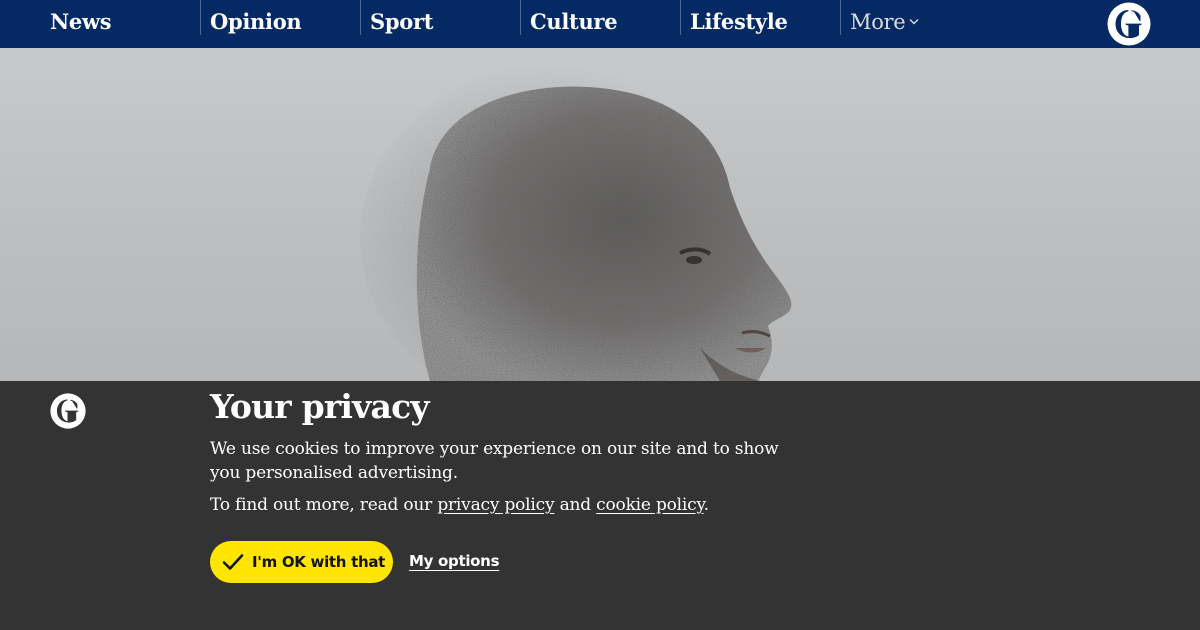 The width and height of the screenshot is (1200, 630). What do you see at coordinates (320, 406) in the screenshot?
I see `privacy-title: Your privacy` at bounding box center [320, 406].